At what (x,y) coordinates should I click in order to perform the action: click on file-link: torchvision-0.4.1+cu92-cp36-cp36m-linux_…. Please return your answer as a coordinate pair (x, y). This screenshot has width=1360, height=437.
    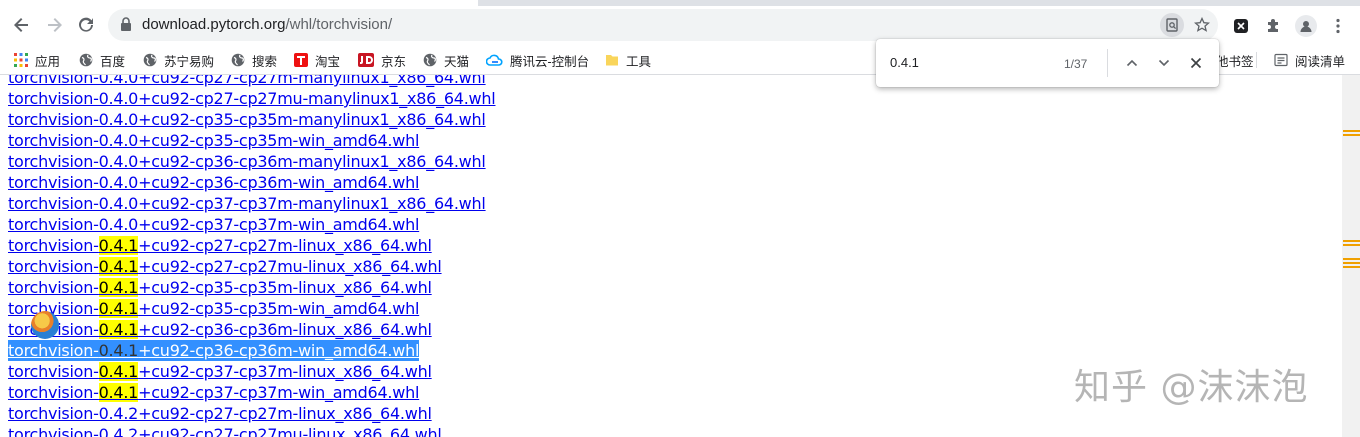
    Looking at the image, I should click on (251, 329).